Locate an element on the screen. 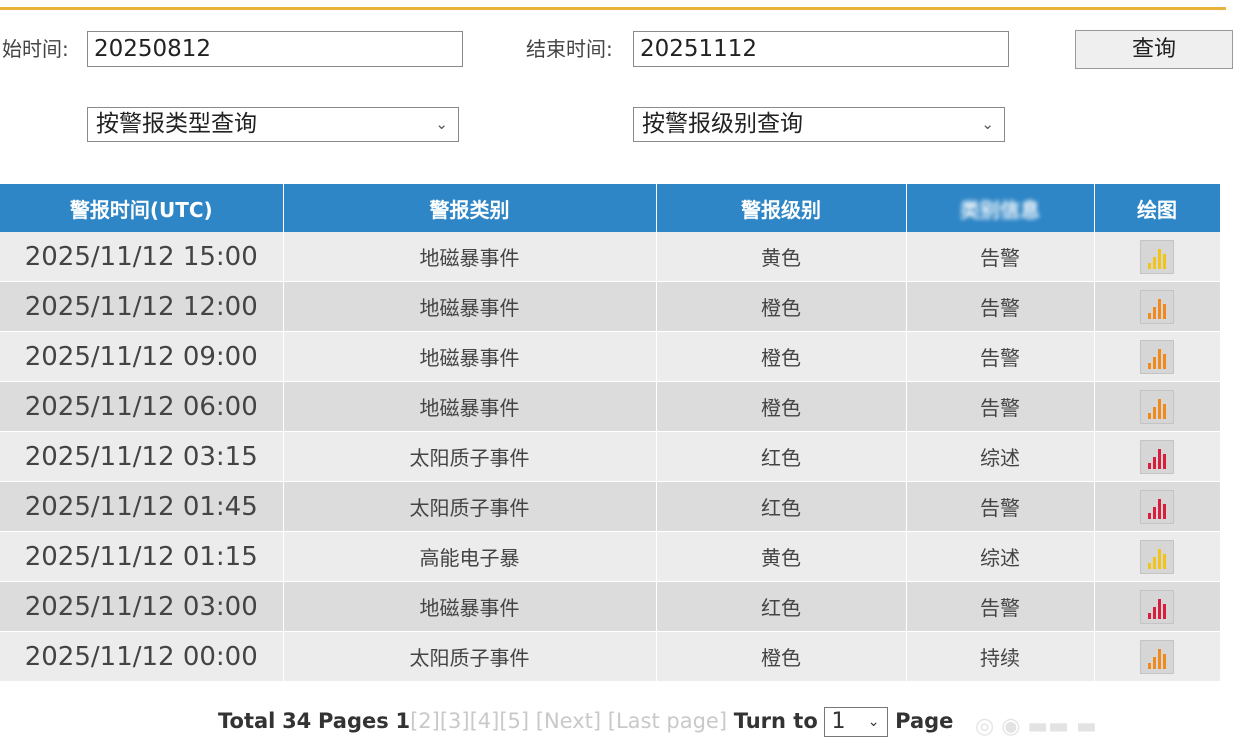  table-row: 2025/11/12 03:15 太阳质子事件 红色 综述 is located at coordinates (610, 456).